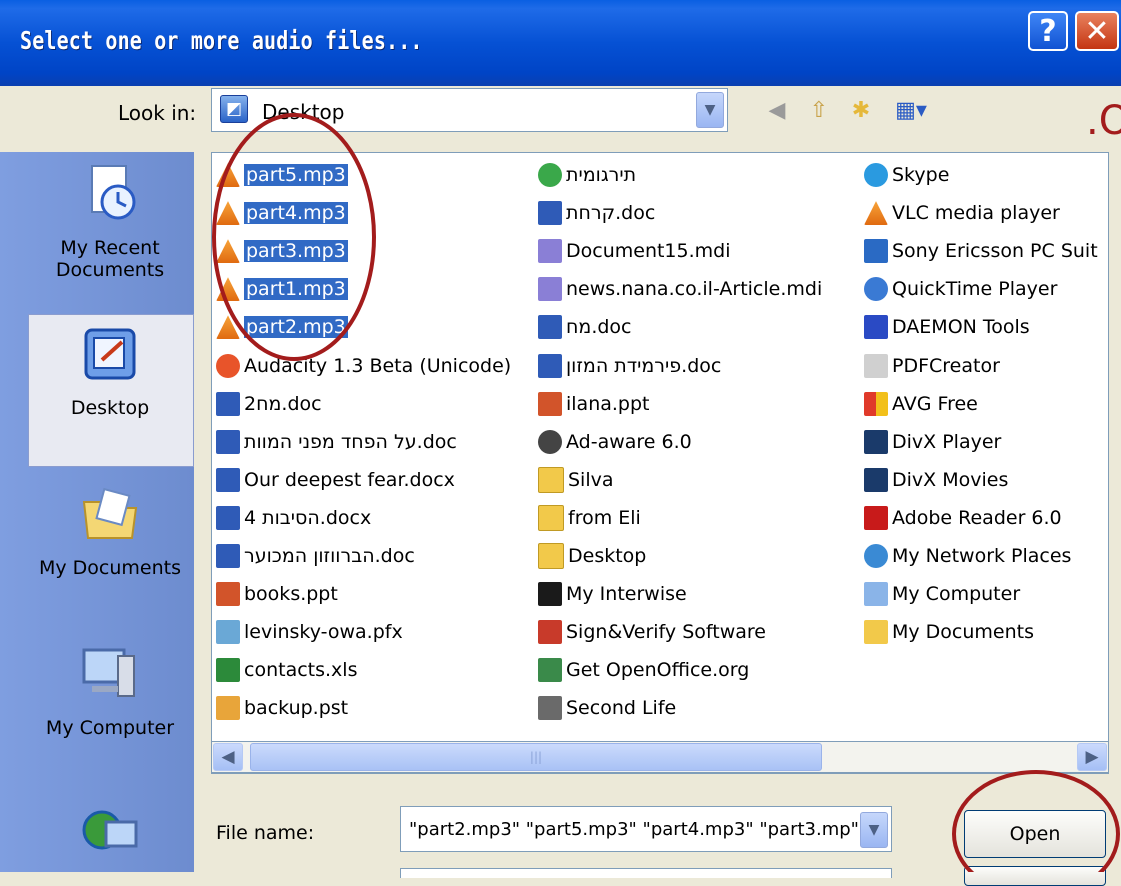 Image resolution: width=1121 pixels, height=886 pixels. I want to click on my-documents-icon, so click(876, 632).